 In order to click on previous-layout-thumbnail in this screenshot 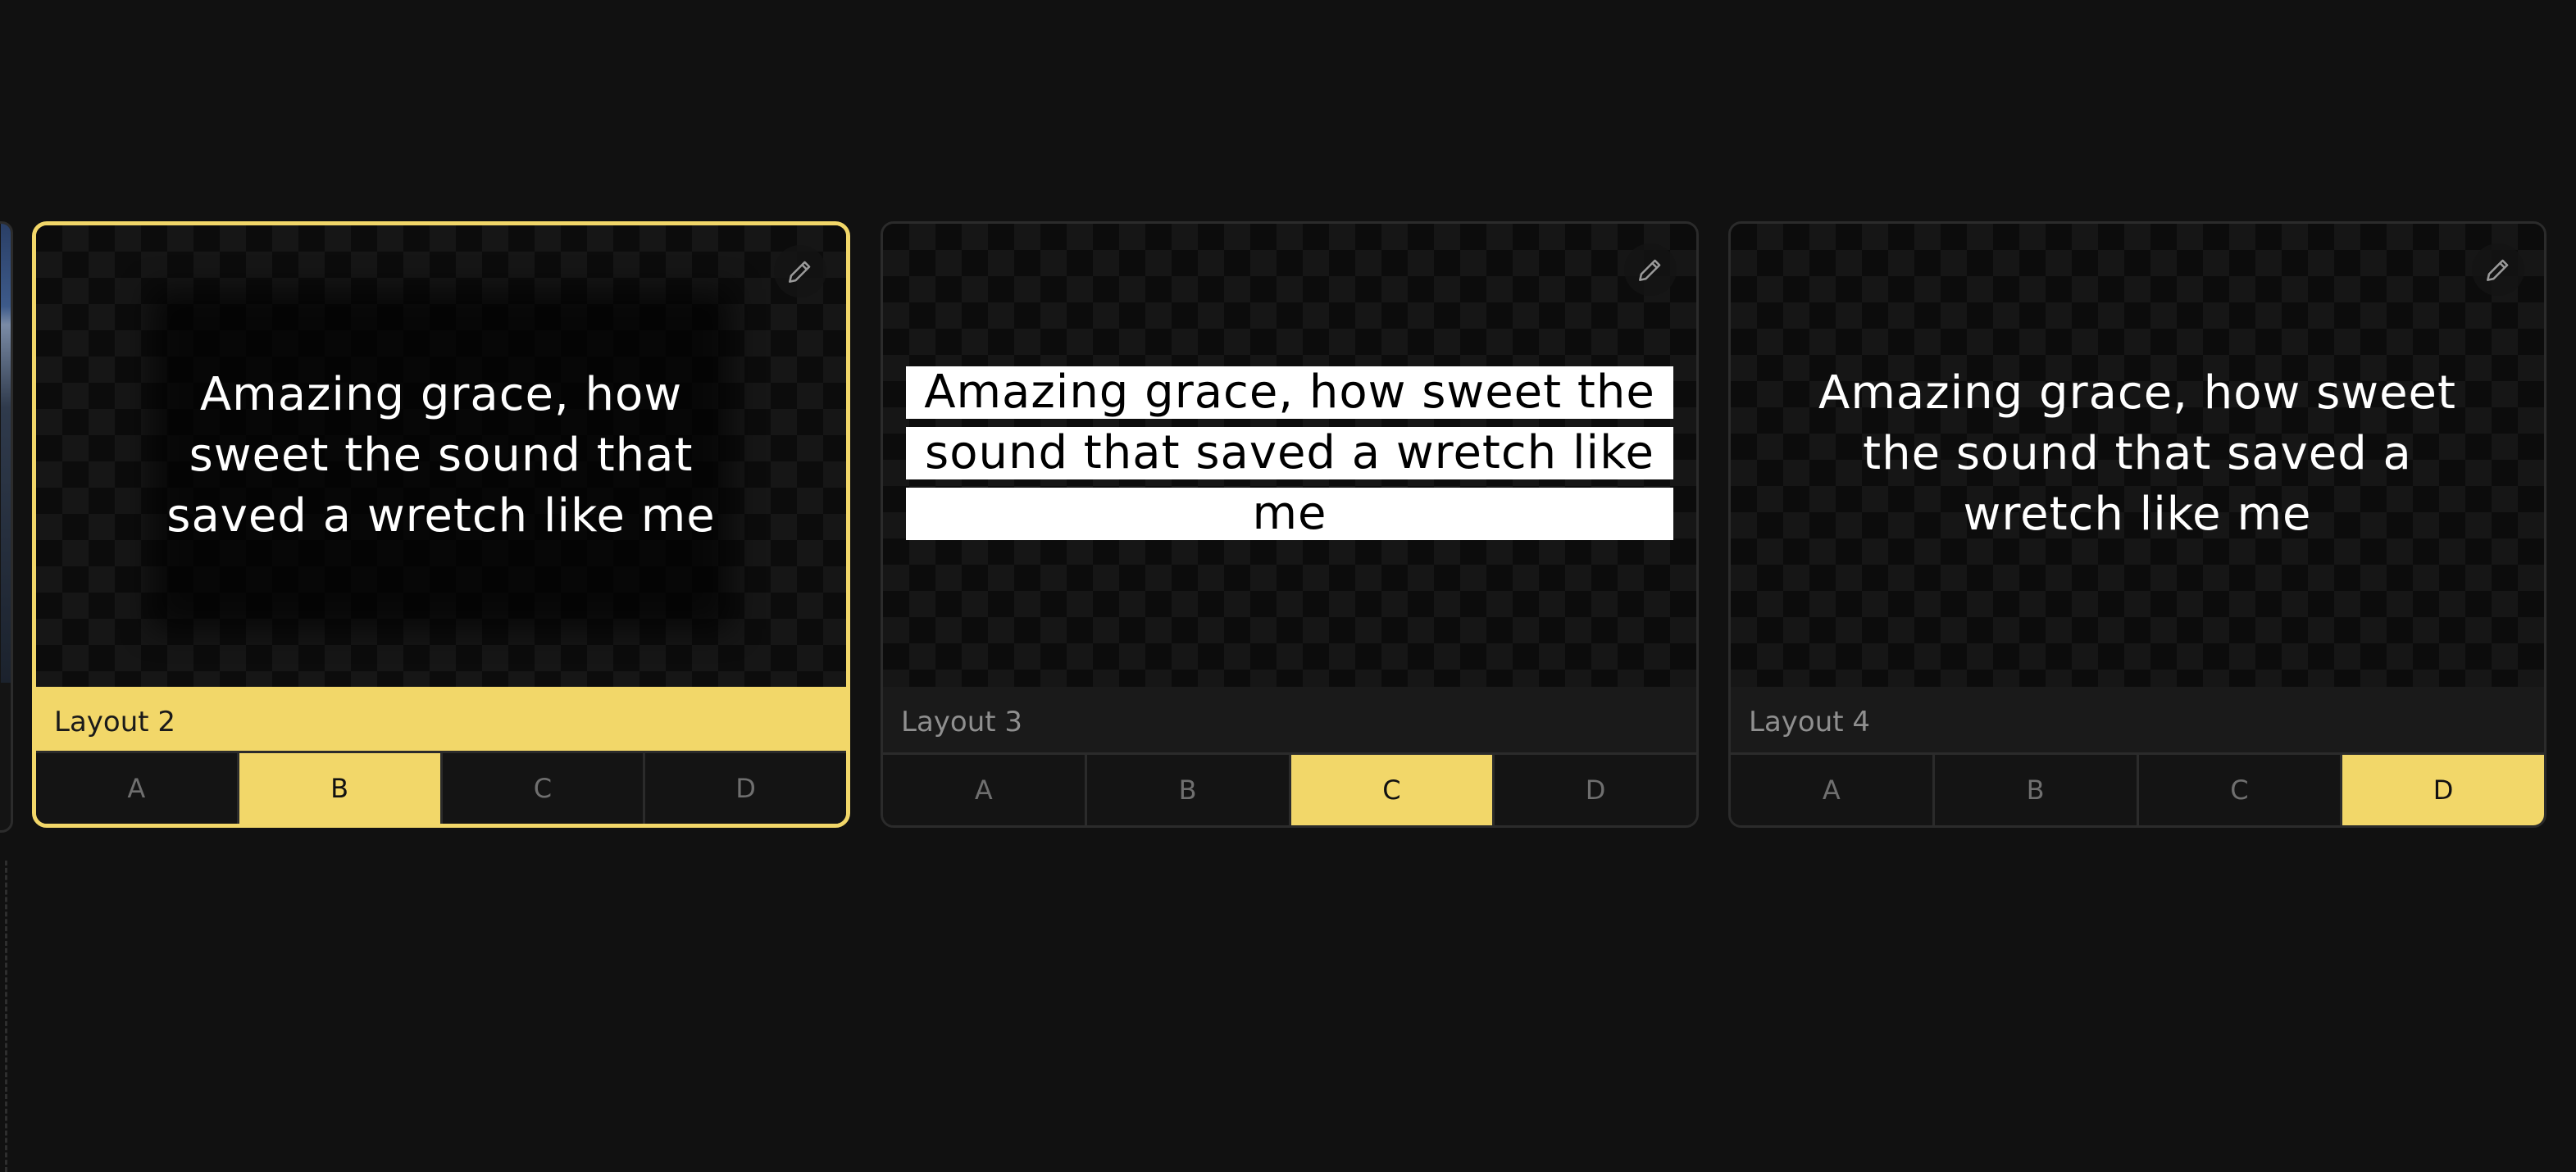, I will do `click(6, 454)`.